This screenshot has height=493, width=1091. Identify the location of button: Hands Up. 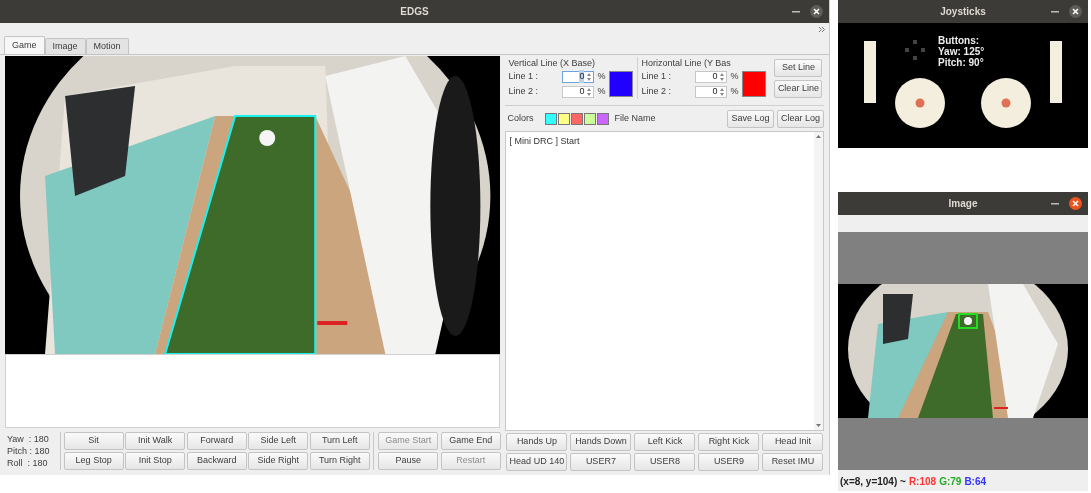
(537, 442).